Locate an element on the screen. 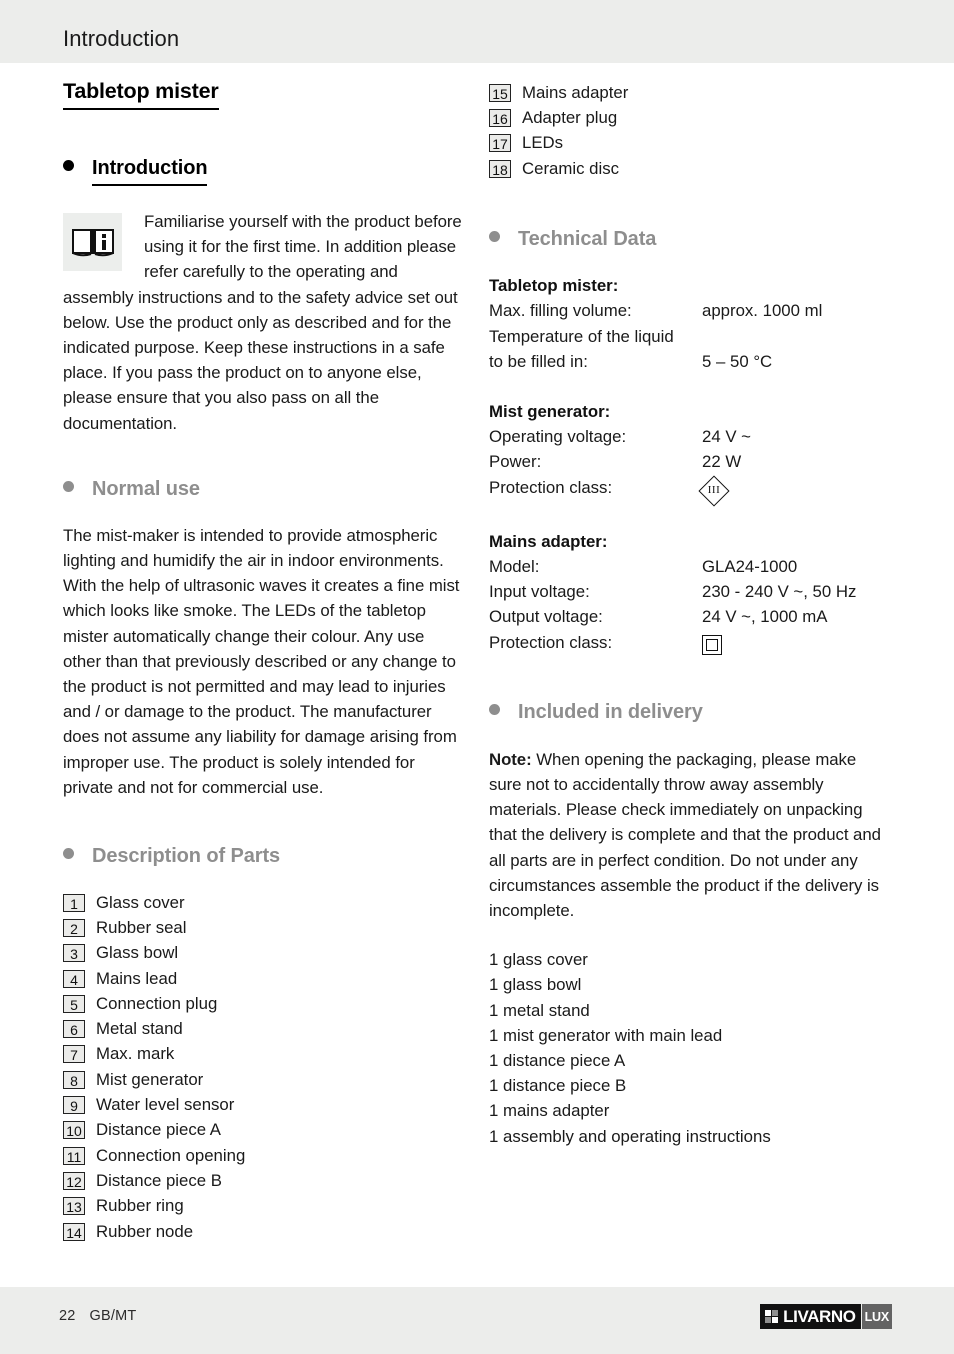 This screenshot has width=954, height=1354. section-heading-included-in-delivery: Included in delivery is located at coordinates (689, 712).